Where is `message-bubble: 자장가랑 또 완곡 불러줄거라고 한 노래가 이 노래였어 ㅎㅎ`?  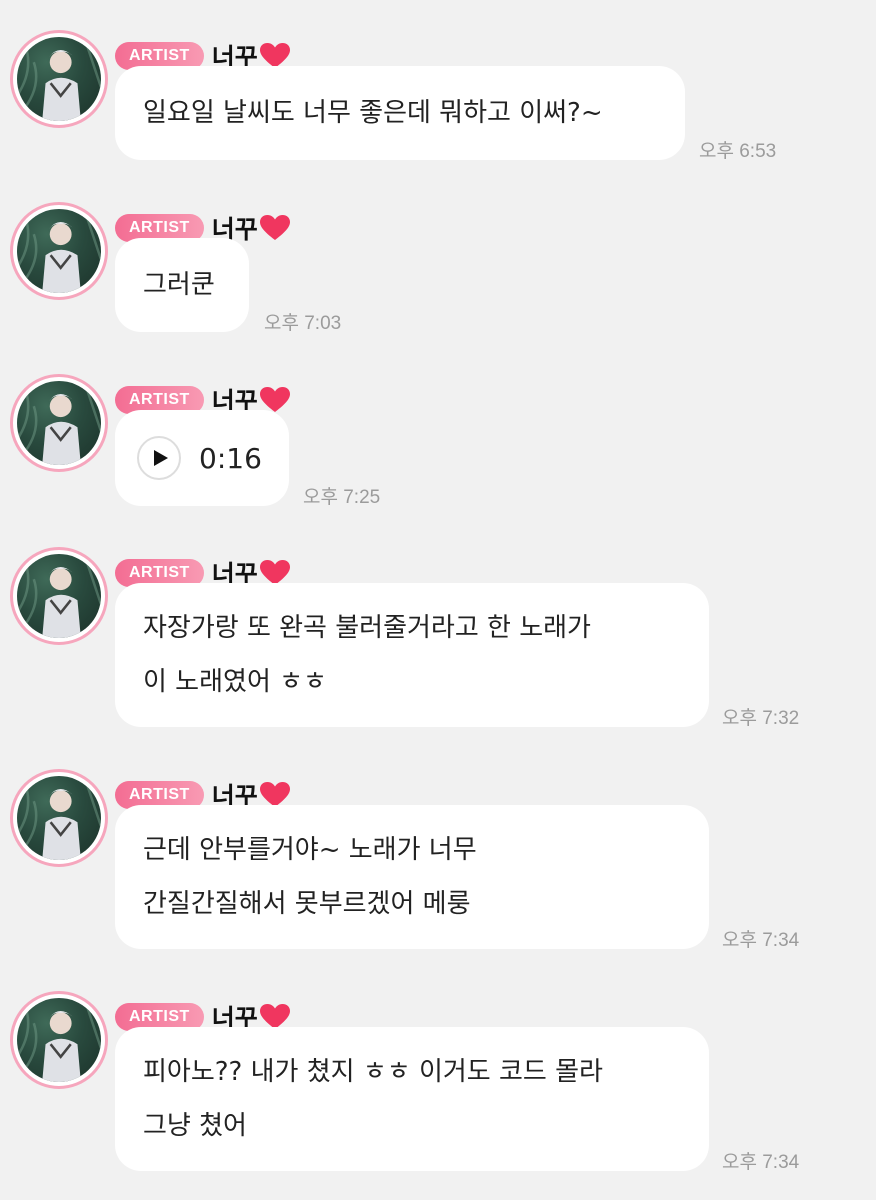 message-bubble: 자장가랑 또 완곡 불러줄거라고 한 노래가 이 노래였어 ㅎㅎ is located at coordinates (412, 655).